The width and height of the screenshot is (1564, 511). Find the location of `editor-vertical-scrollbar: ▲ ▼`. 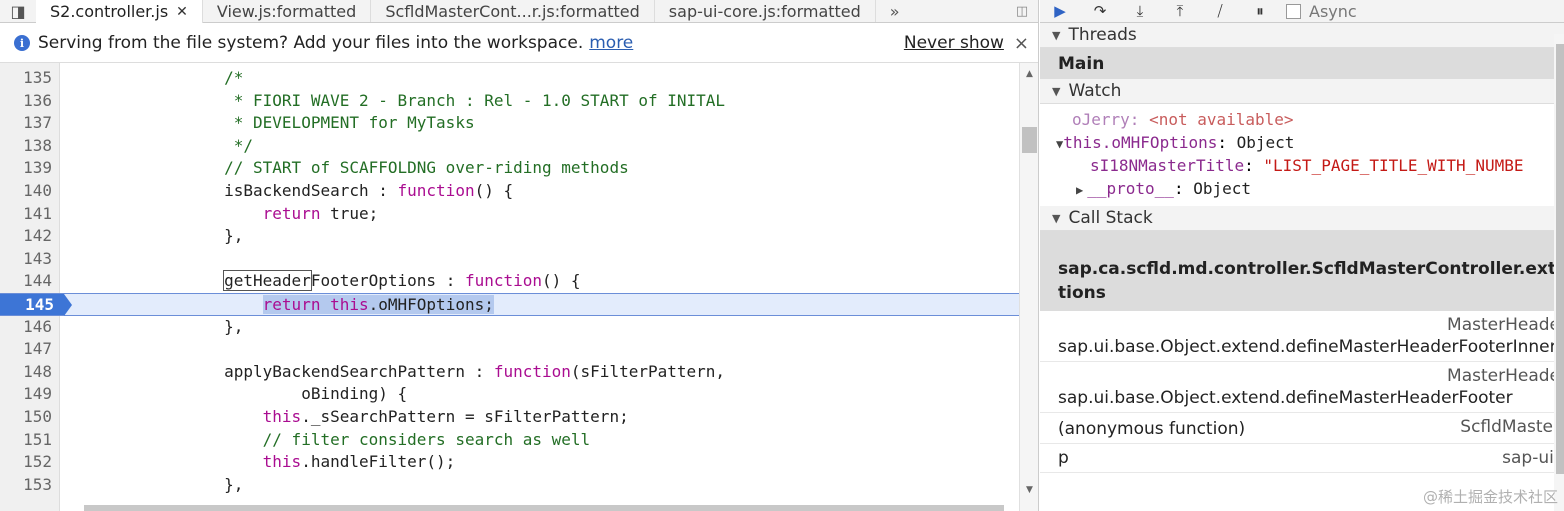

editor-vertical-scrollbar: ▲ ▼ is located at coordinates (1028, 287).